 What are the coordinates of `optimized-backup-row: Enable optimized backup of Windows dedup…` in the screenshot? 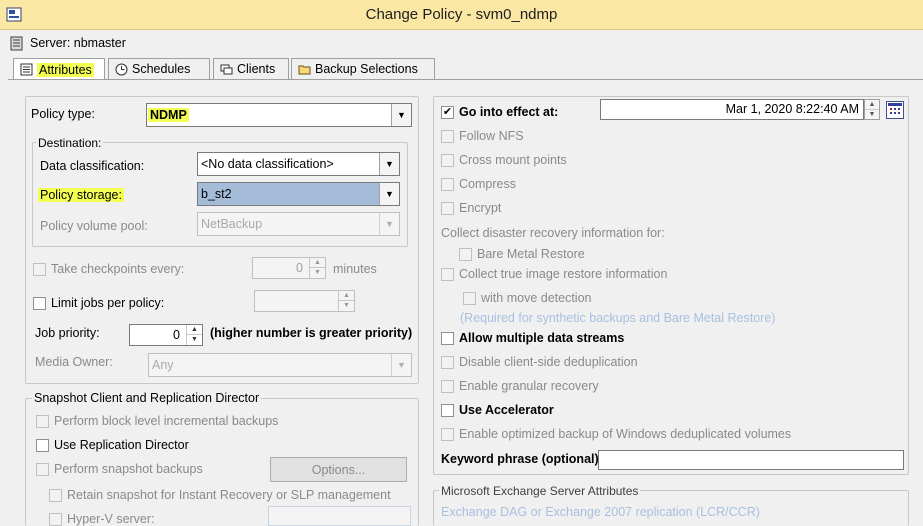 It's located at (616, 434).